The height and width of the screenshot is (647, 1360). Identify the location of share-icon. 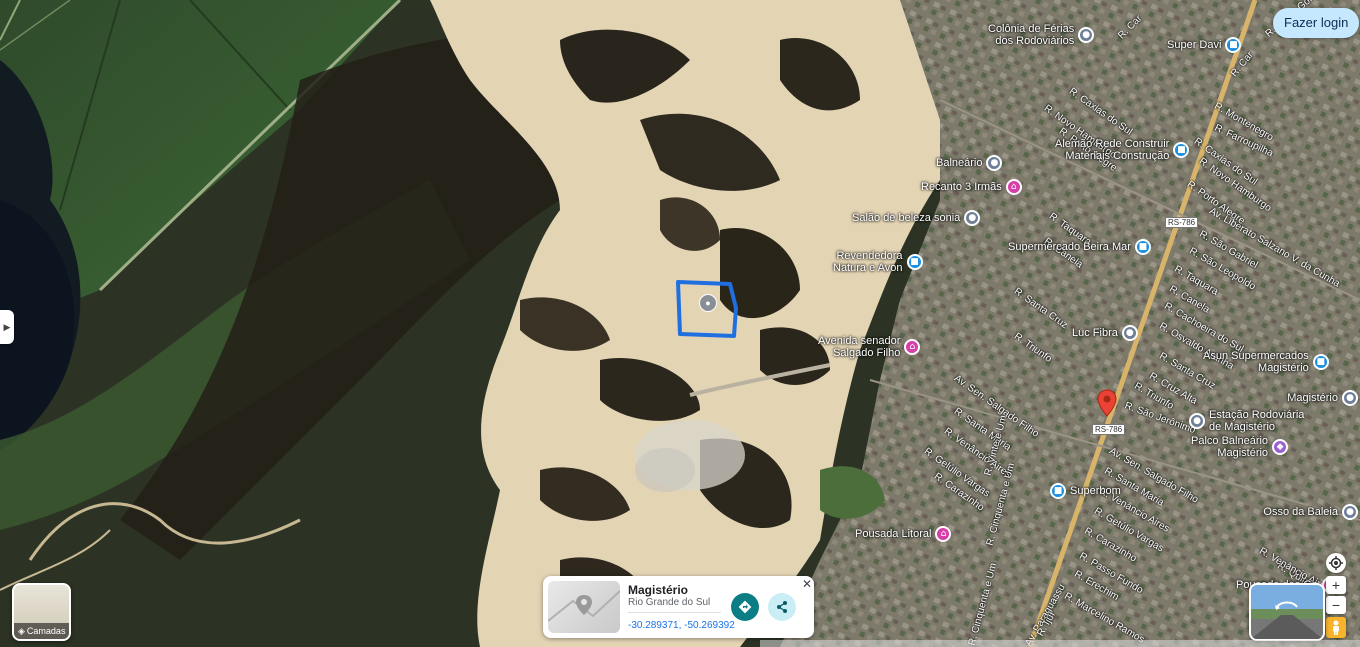
(782, 607).